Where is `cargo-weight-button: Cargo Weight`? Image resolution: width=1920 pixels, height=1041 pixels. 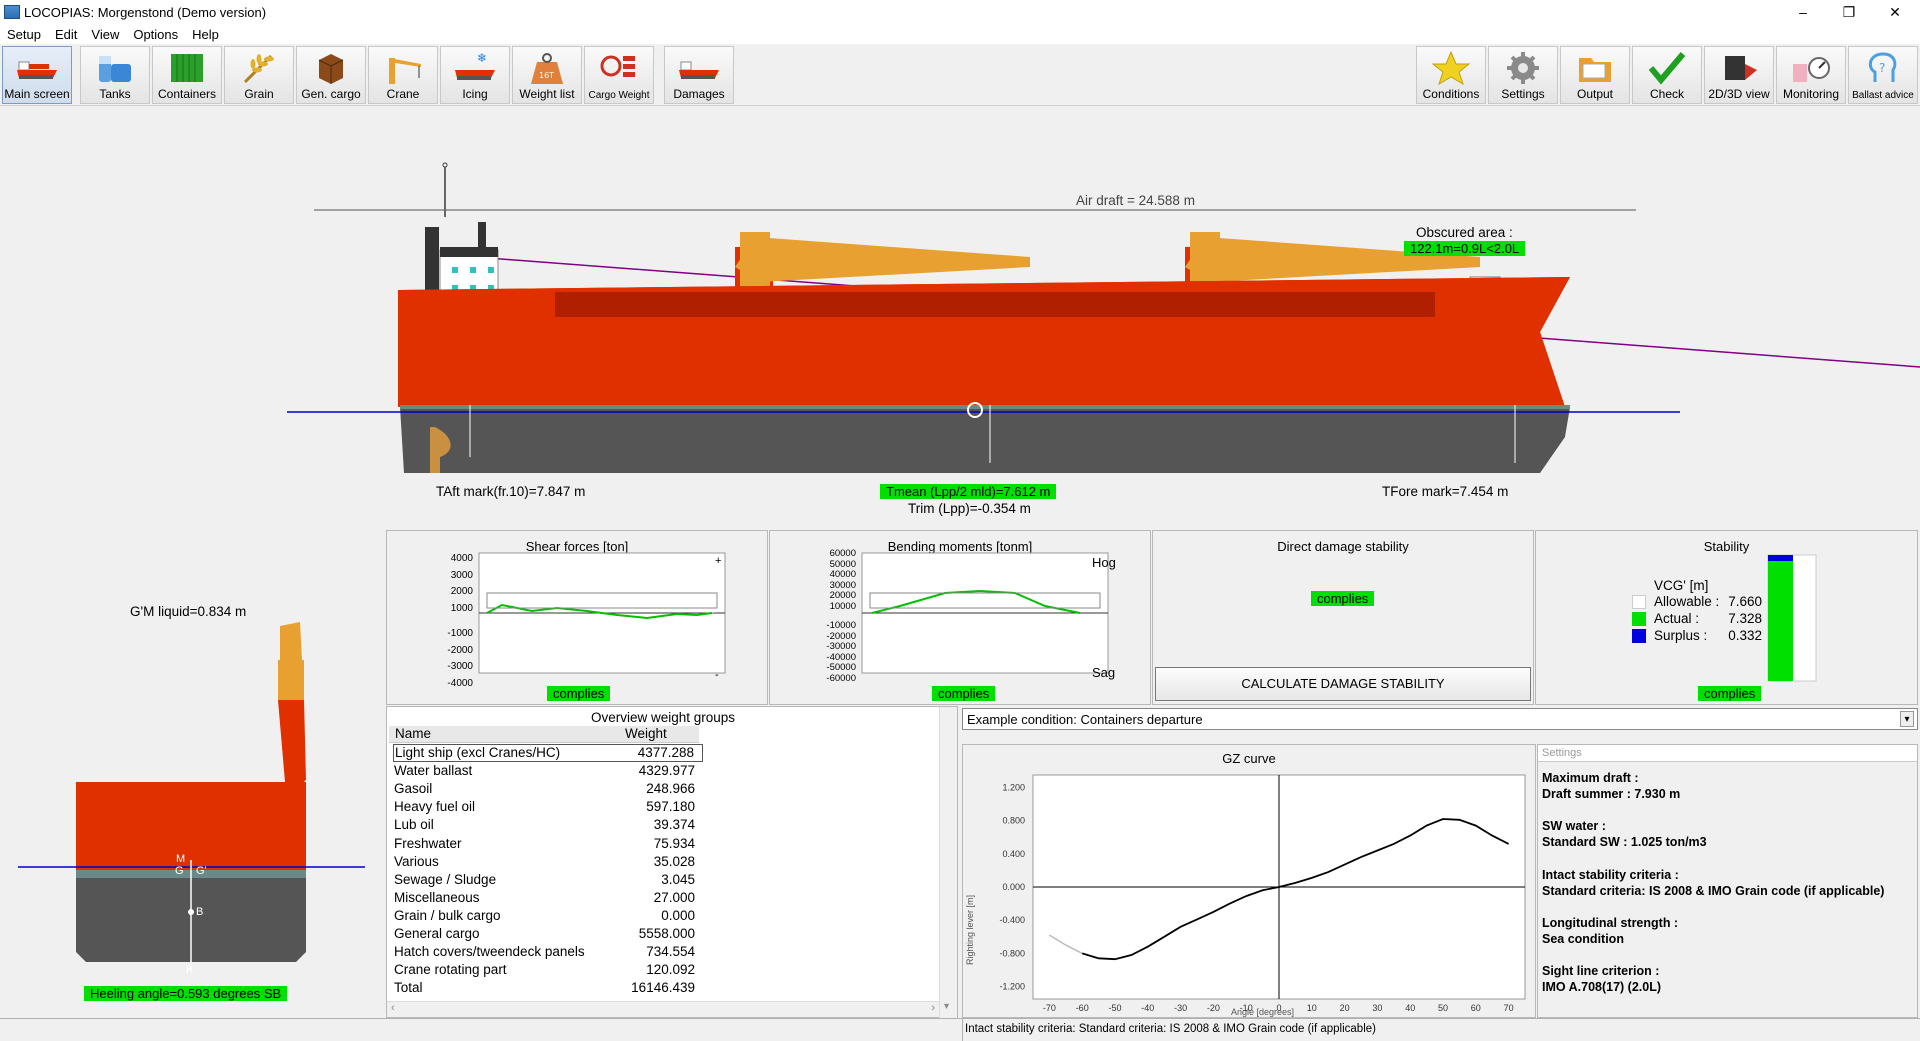
cargo-weight-button: Cargo Weight is located at coordinates (619, 75).